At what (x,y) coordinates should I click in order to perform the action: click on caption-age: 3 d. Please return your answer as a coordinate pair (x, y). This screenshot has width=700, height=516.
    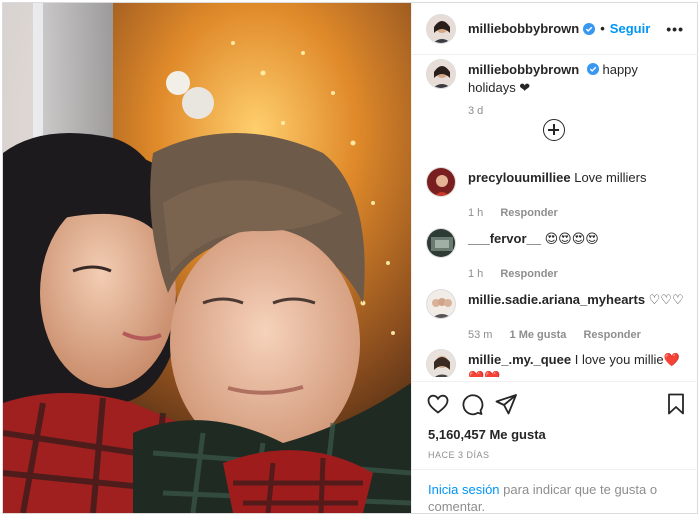
    Looking at the image, I should click on (476, 111).